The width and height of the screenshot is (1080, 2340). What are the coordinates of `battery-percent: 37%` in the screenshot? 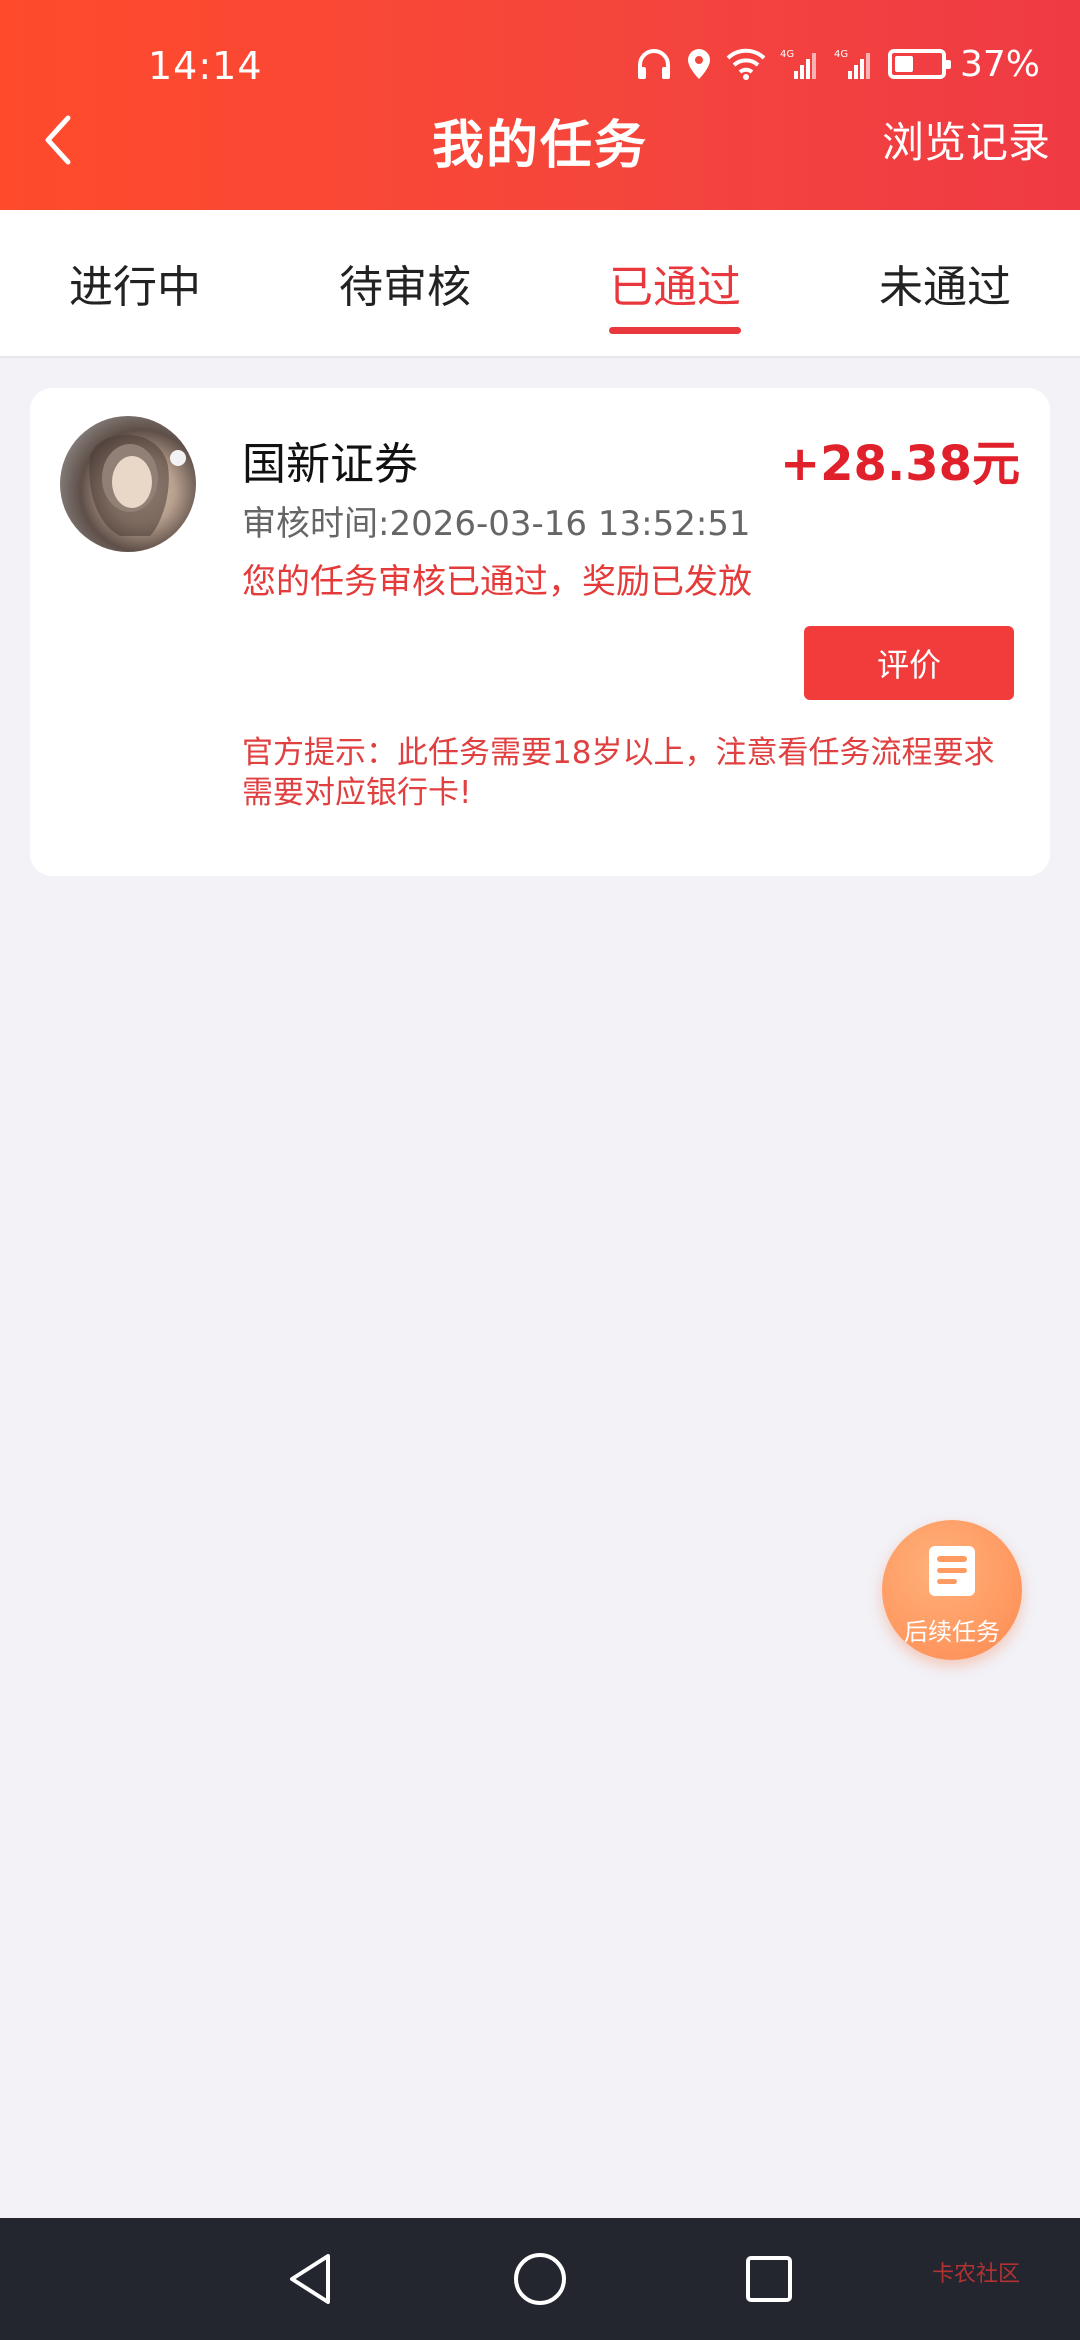 It's located at (999, 64).